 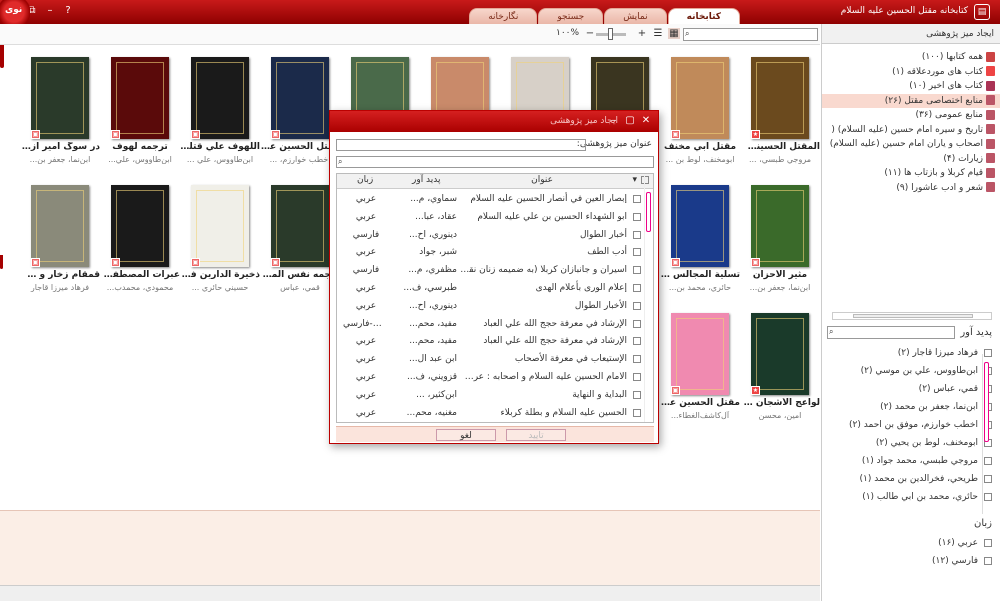 What do you see at coordinates (911, 57) in the screenshot?
I see `tree-item: همه کتابها (۱۰۰)` at bounding box center [911, 57].